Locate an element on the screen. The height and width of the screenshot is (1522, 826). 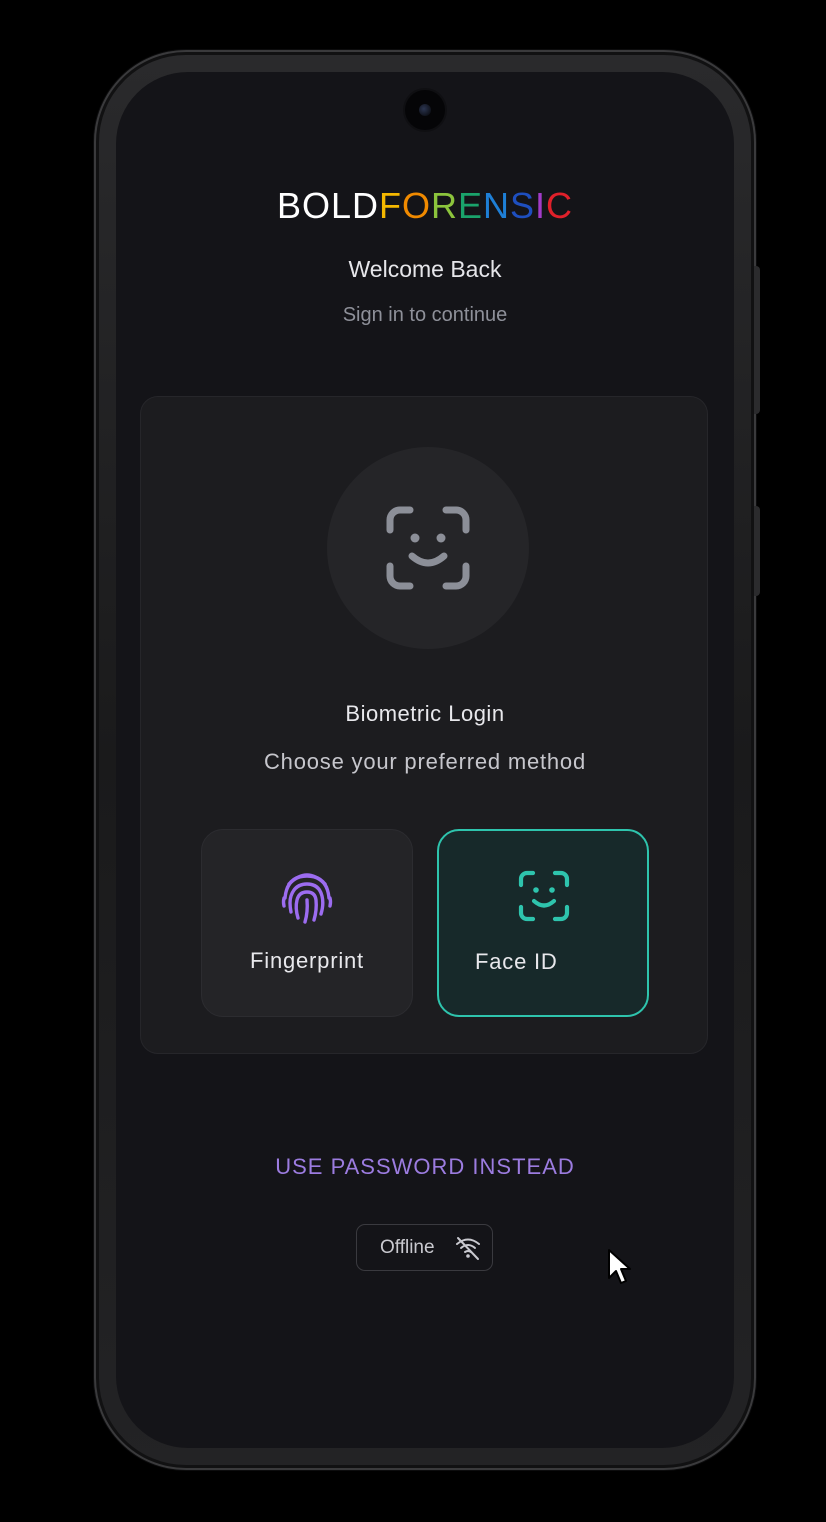
biometric-title: Biometric Login is located at coordinates (425, 713).